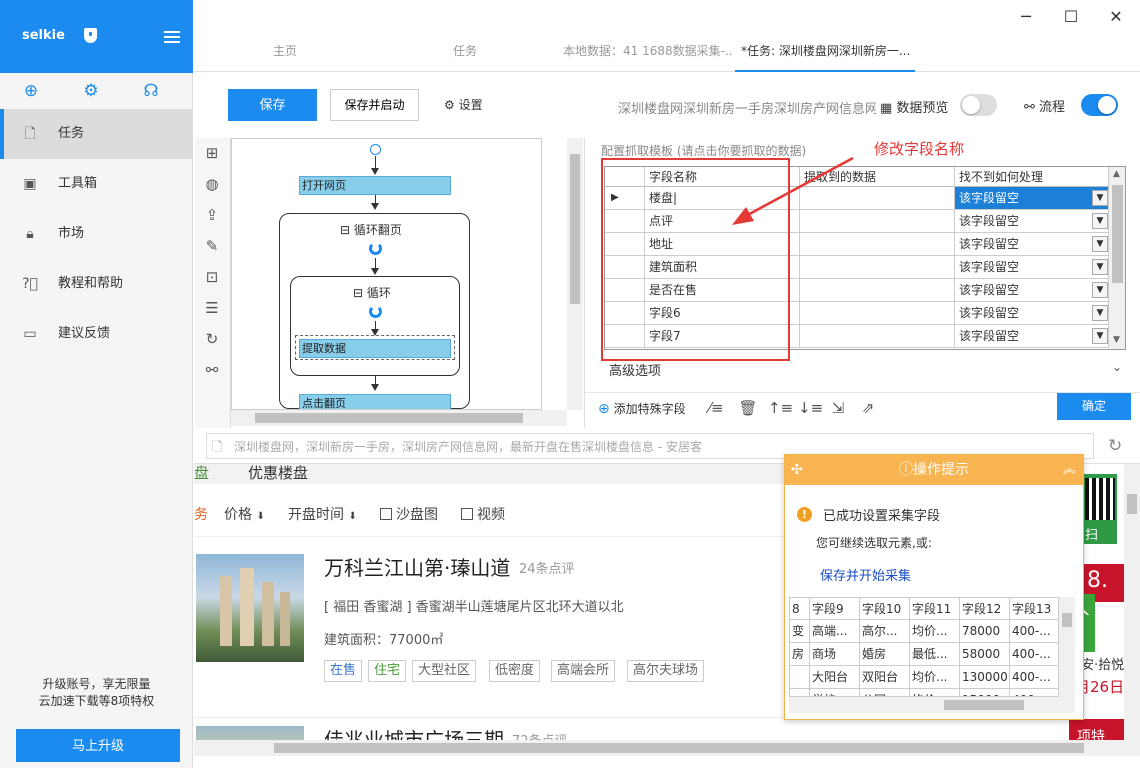 The height and width of the screenshot is (768, 1140). I want to click on save-and-start-button: 保存并启动, so click(374, 105).